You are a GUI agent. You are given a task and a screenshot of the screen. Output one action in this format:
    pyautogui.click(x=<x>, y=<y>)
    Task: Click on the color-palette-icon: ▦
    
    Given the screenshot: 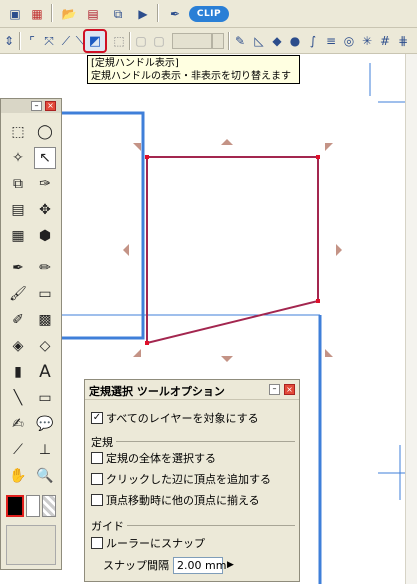 What is the action you would take?
    pyautogui.click(x=37, y=14)
    